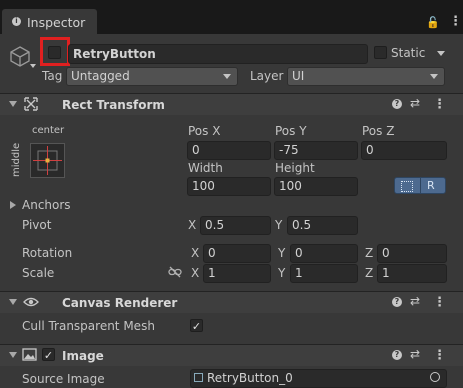  I want to click on layer-dropdown: UI, so click(366, 76).